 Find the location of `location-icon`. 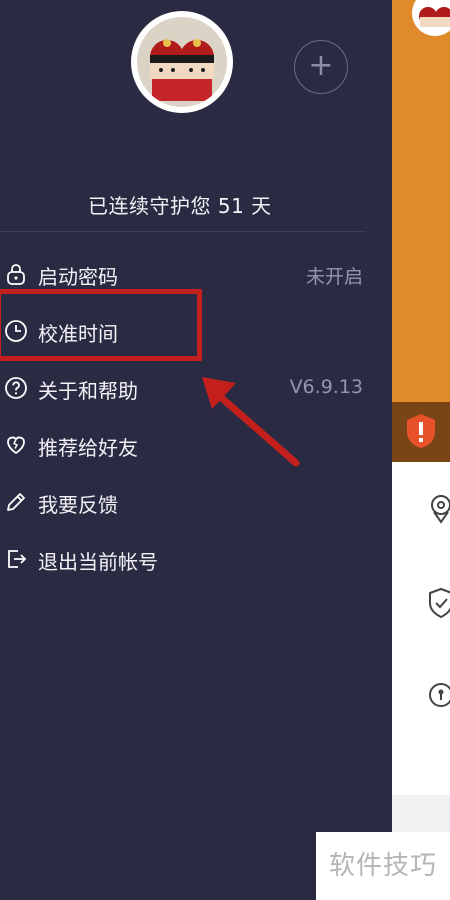

location-icon is located at coordinates (438, 509).